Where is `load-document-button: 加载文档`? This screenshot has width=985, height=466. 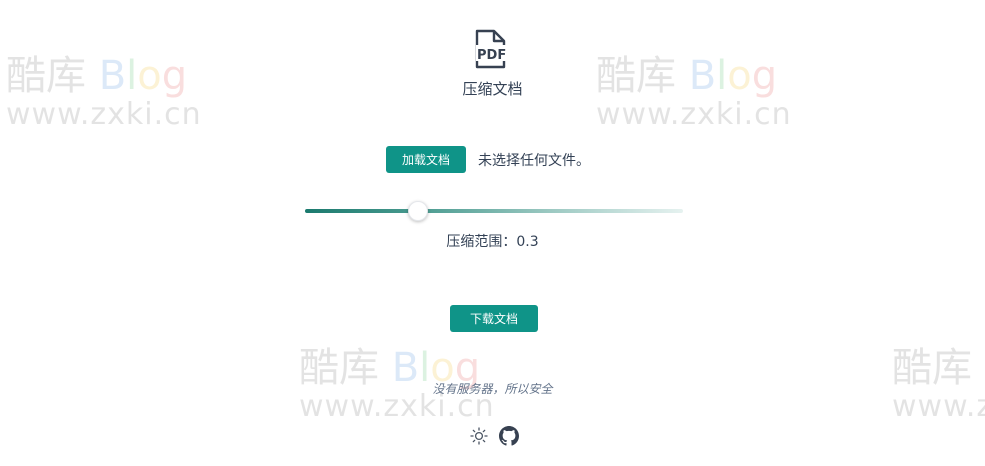 load-document-button: 加载文档 is located at coordinates (426, 159).